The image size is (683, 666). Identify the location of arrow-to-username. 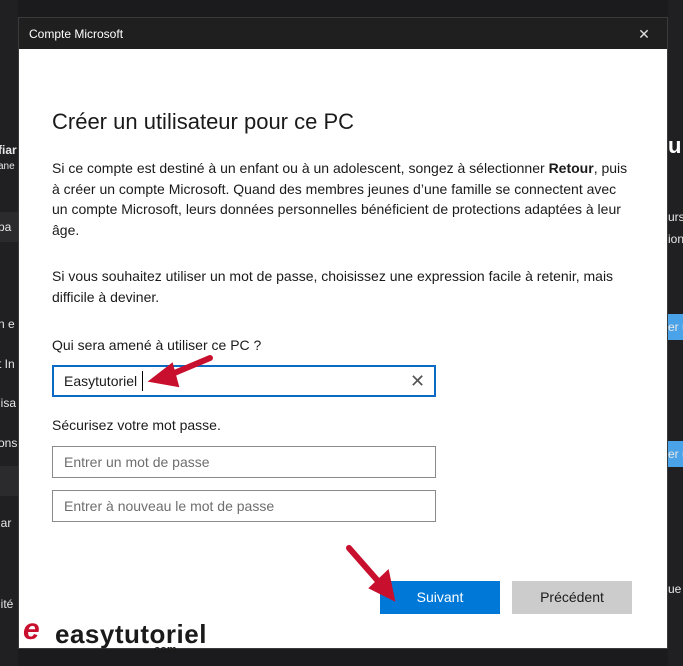
(180, 371).